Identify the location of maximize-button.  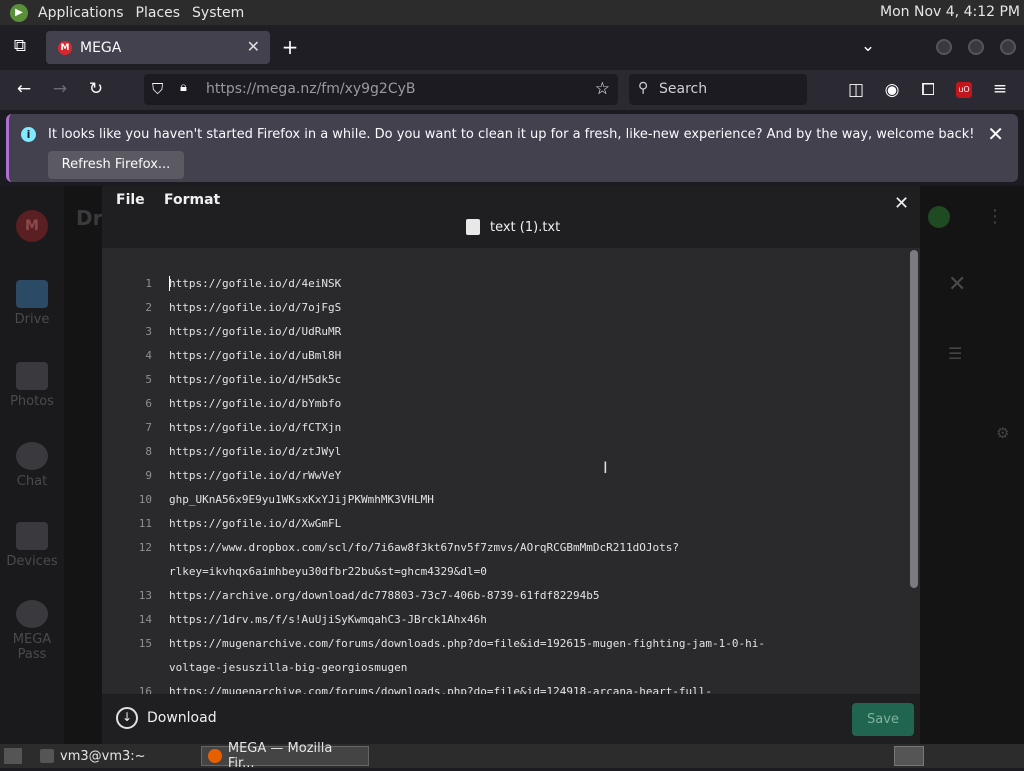
(976, 47).